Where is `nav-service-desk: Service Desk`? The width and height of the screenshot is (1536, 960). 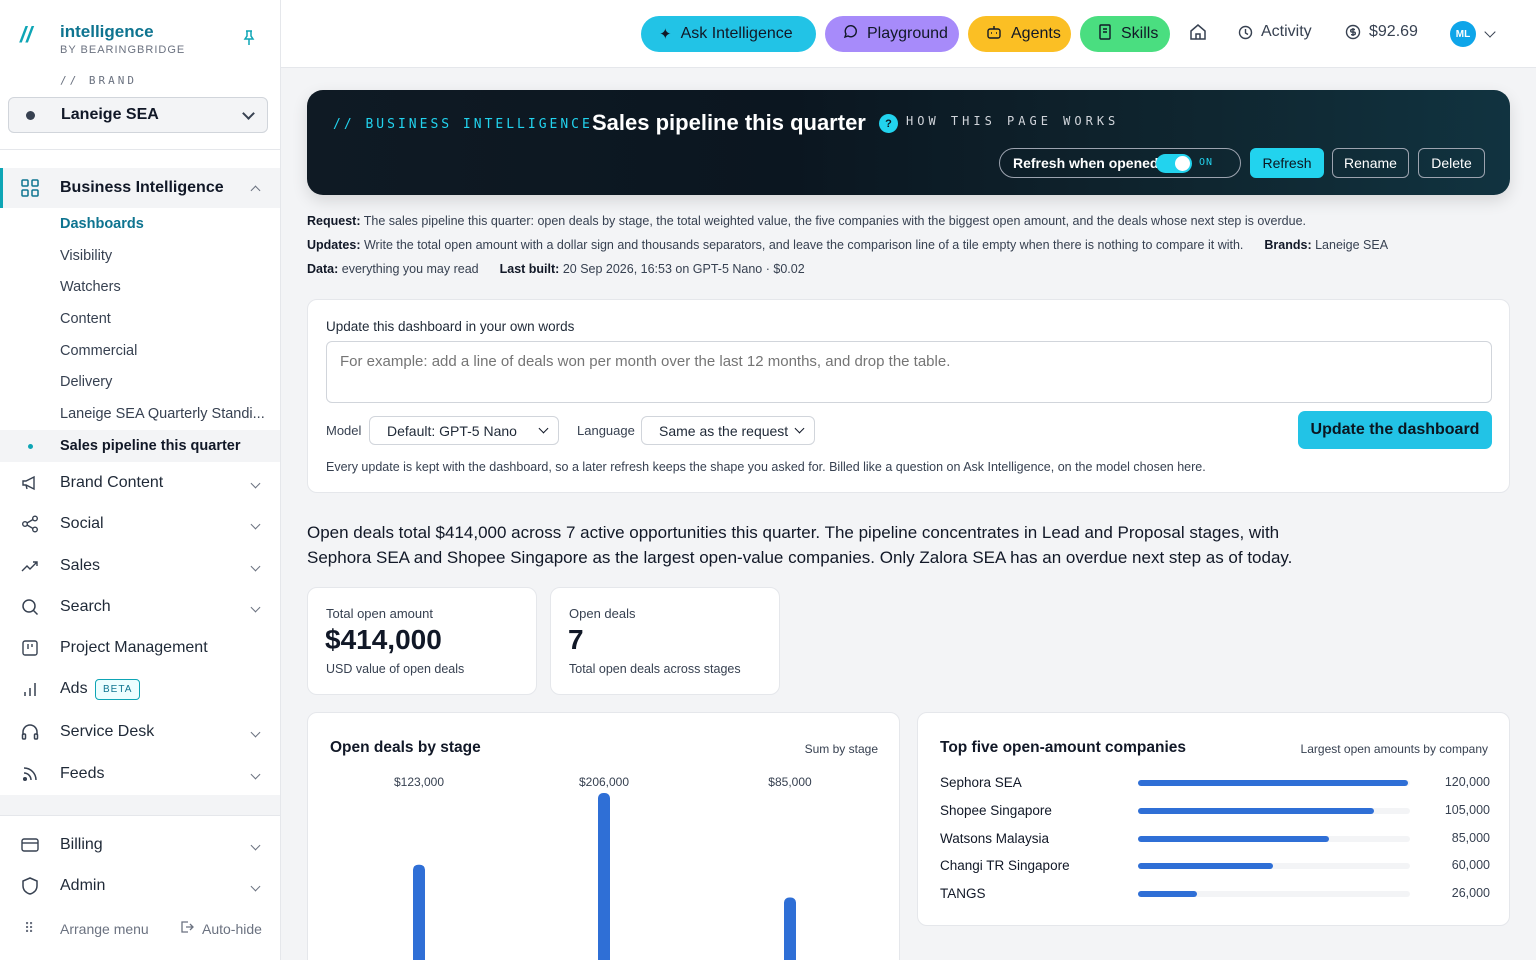
nav-service-desk: Service Desk is located at coordinates (140, 732).